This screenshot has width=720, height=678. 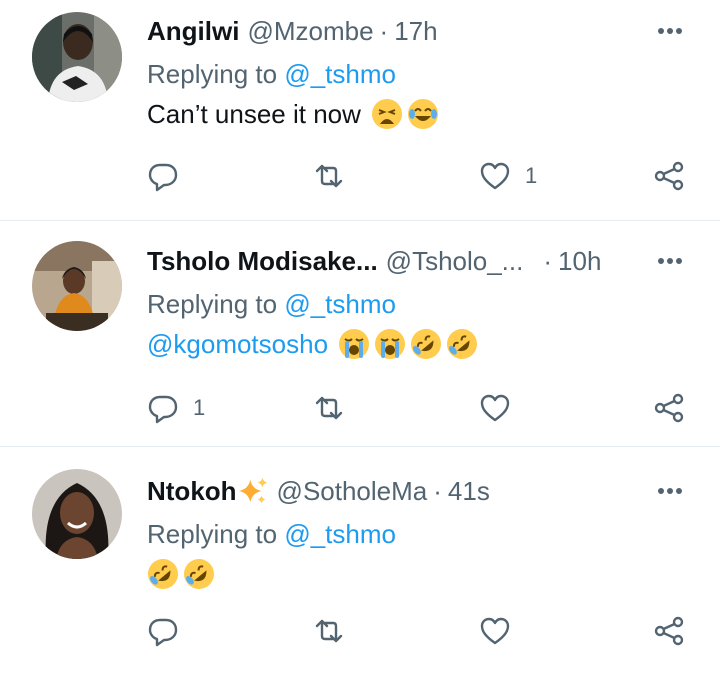 What do you see at coordinates (310, 31) in the screenshot?
I see `user-handle: @Mzombe` at bounding box center [310, 31].